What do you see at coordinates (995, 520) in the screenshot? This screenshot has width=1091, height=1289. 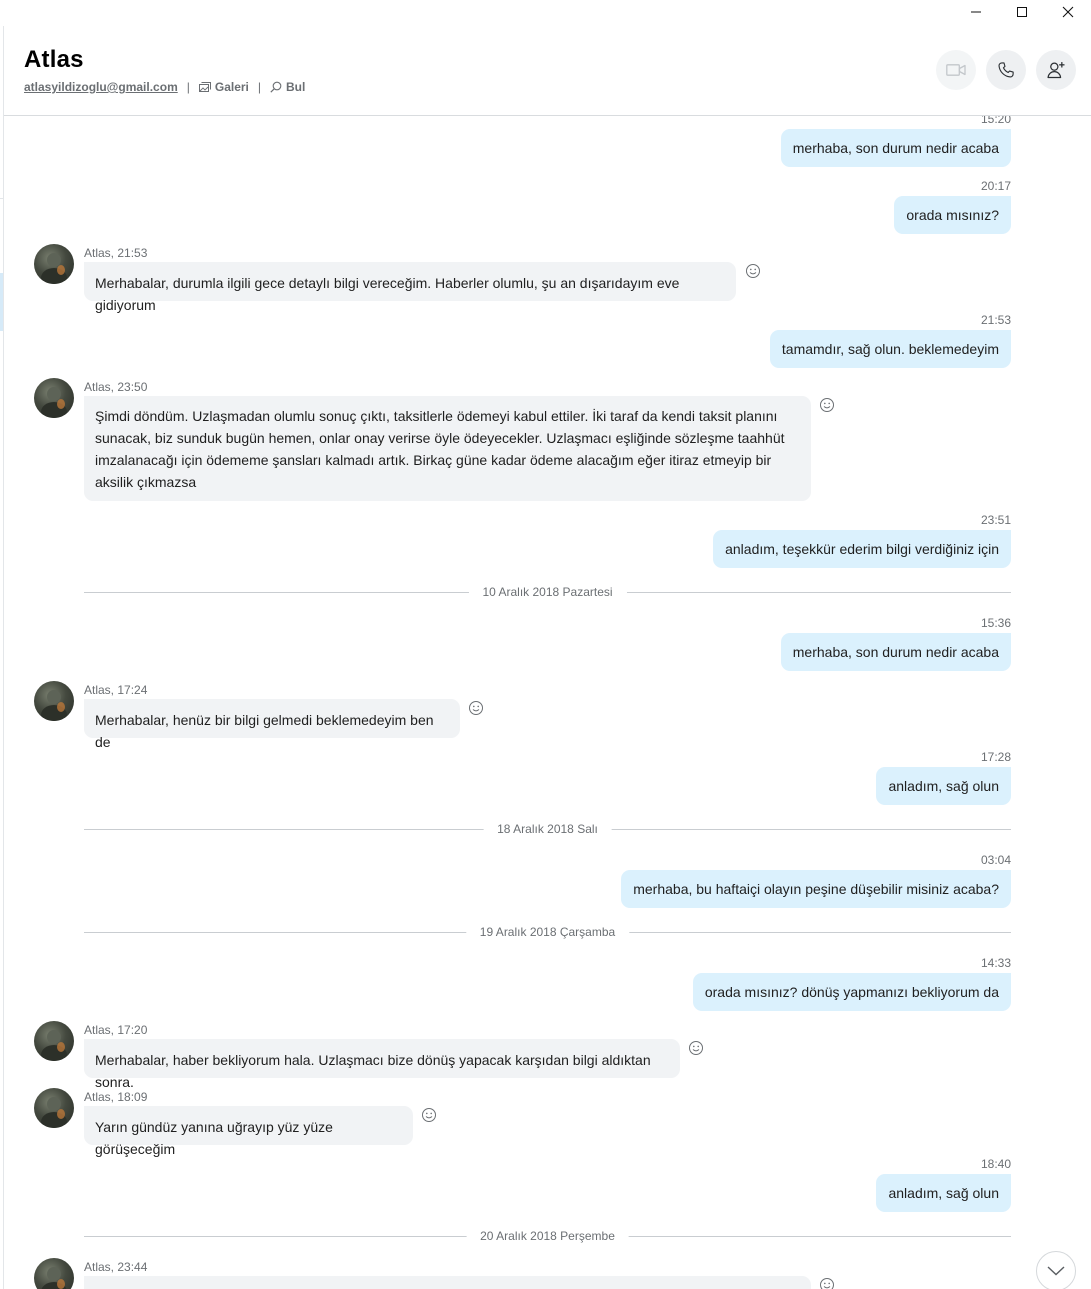 I see `message-time: 23:51` at bounding box center [995, 520].